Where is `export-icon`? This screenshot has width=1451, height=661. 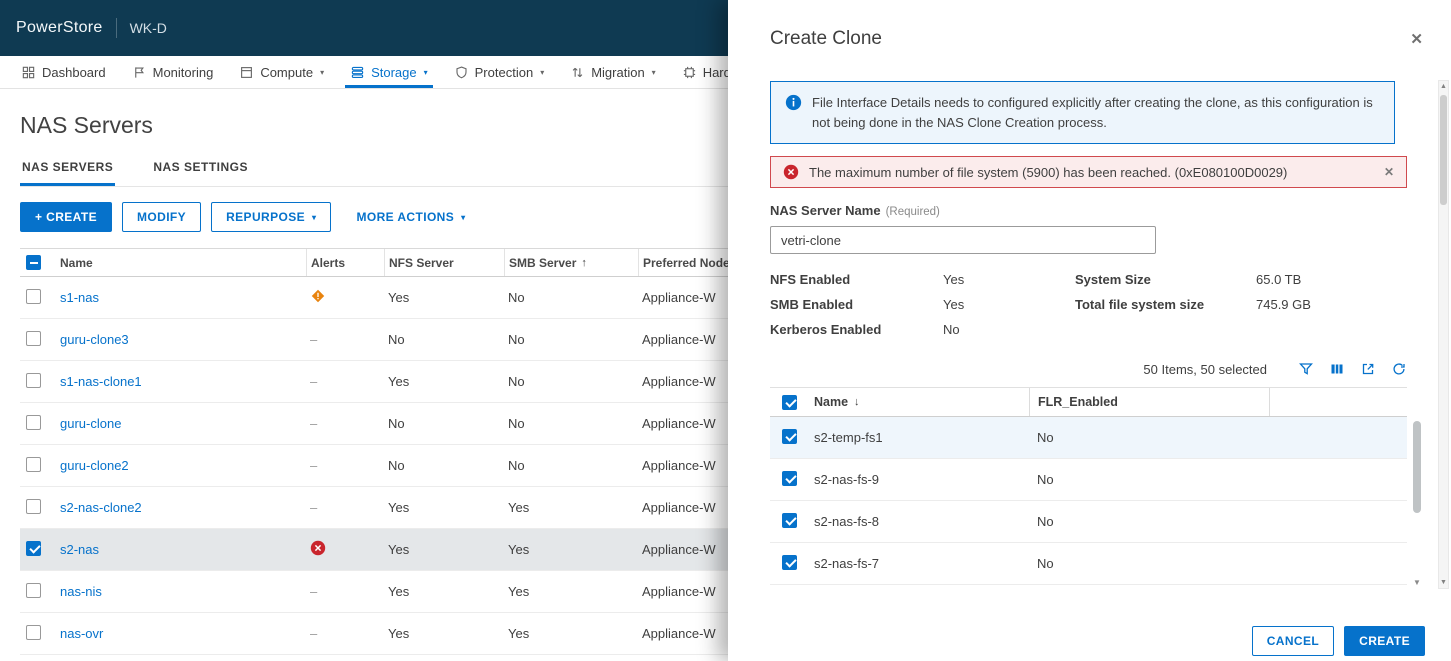
export-icon is located at coordinates (1368, 369).